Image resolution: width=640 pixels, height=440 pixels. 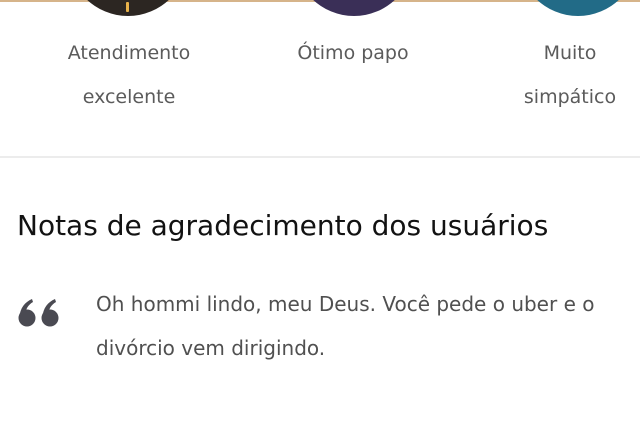 What do you see at coordinates (129, 75) in the screenshot?
I see `compliment-label: Atendimento excelente` at bounding box center [129, 75].